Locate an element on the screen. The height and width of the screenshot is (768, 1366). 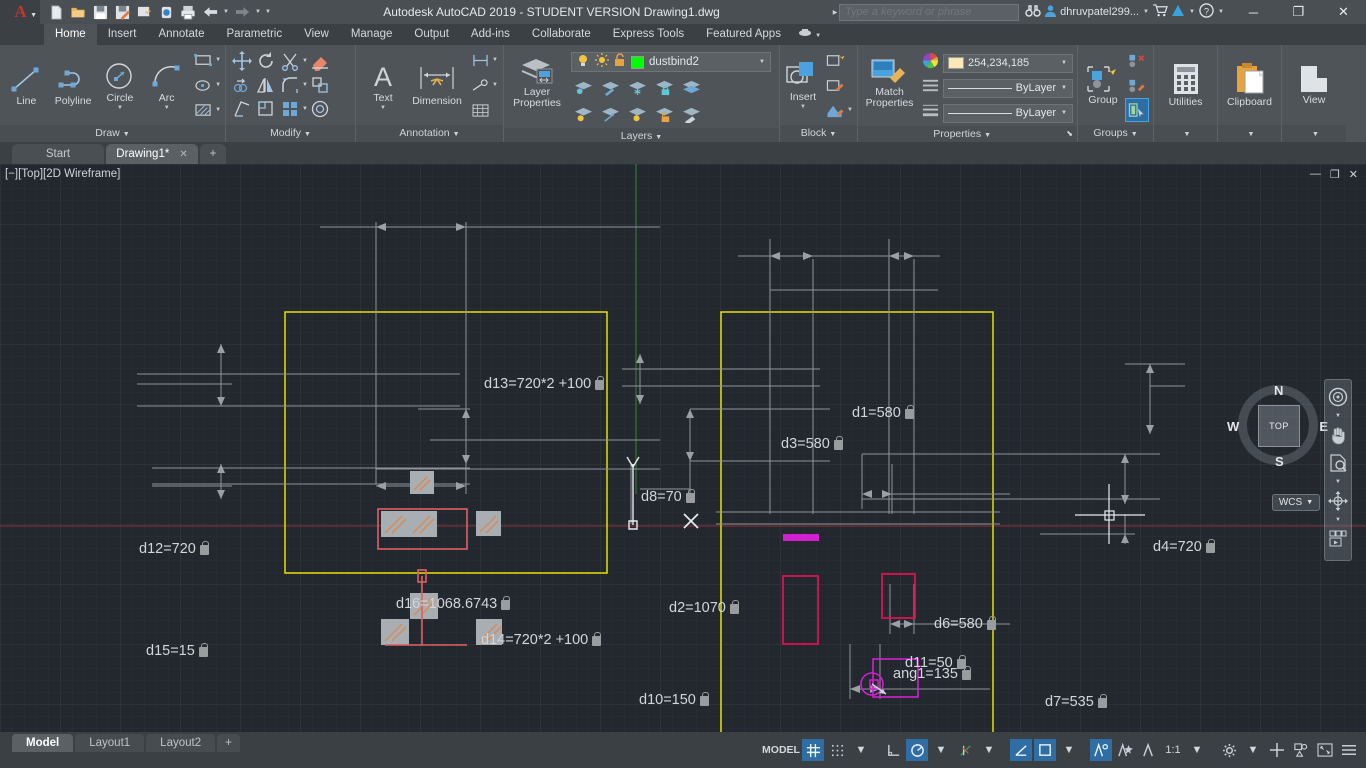
account-dropdown-icon: ▼ is located at coordinates (1146, 12).